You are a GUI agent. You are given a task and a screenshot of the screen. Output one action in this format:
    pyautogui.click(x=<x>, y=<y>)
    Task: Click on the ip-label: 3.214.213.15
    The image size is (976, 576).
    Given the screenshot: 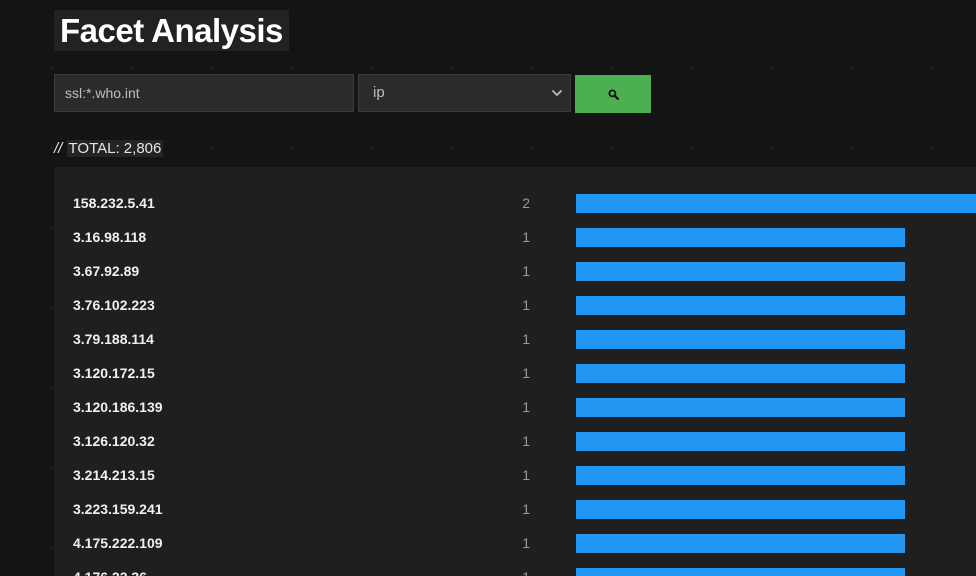 What is the action you would take?
    pyautogui.click(x=114, y=475)
    